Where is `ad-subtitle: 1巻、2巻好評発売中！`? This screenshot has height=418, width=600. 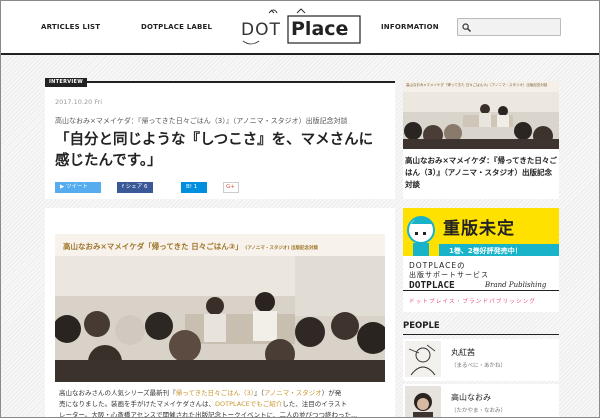 ad-subtitle: 1巻、2巻好評発売中！ is located at coordinates (485, 251).